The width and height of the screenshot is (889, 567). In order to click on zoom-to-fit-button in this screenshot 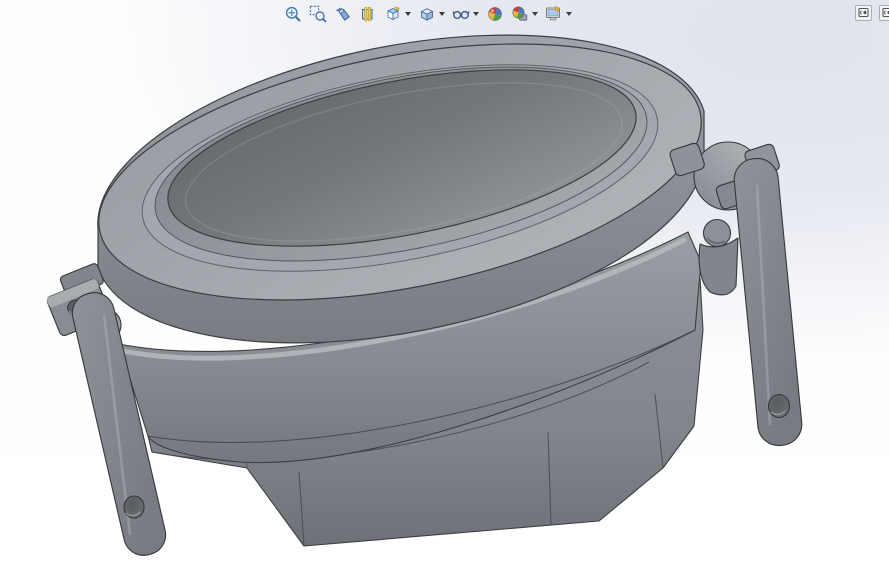, I will do `click(293, 13)`.